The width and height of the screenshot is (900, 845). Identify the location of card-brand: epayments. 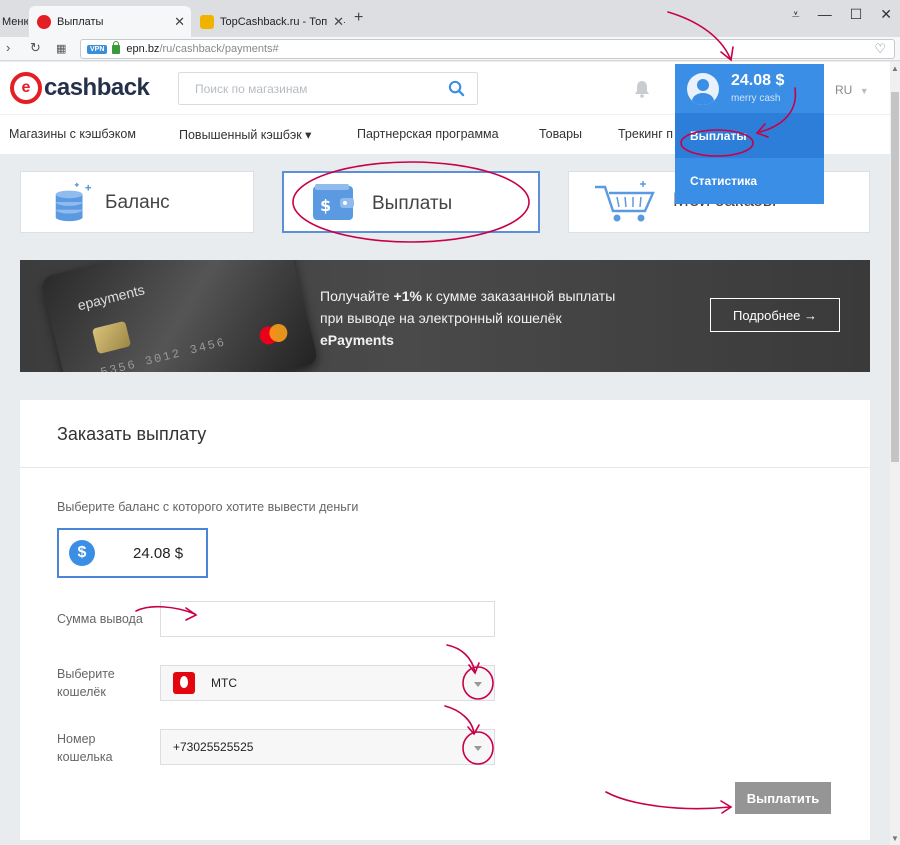
(111, 297).